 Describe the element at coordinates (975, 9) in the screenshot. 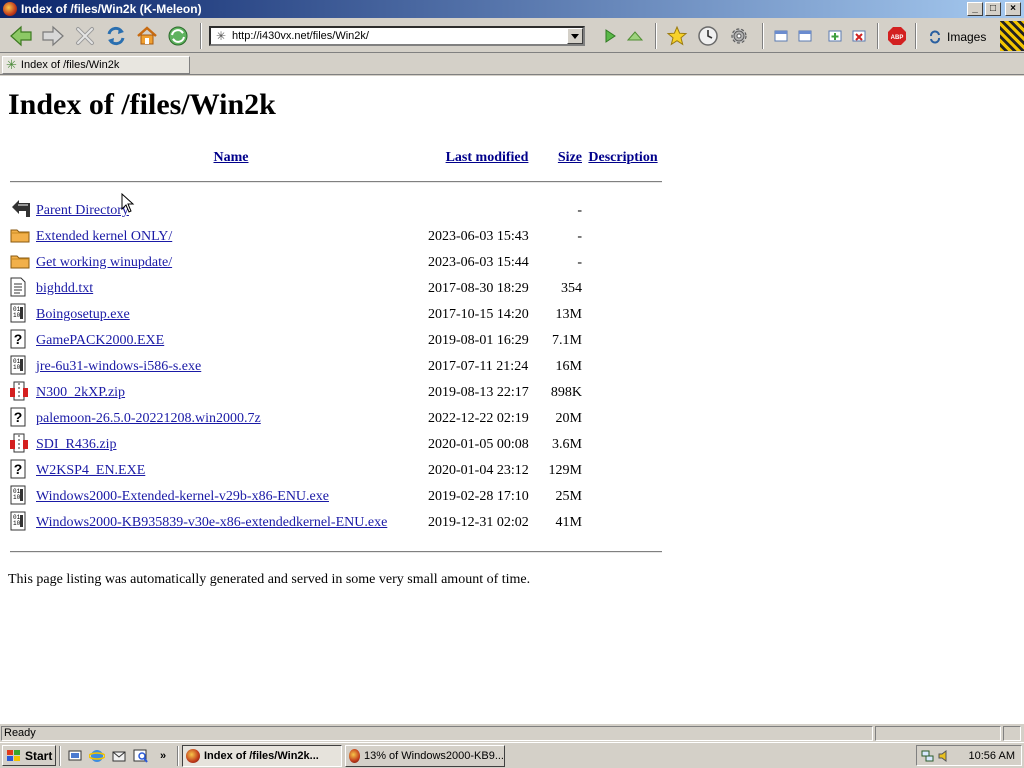

I see `minimize-button: _` at that location.